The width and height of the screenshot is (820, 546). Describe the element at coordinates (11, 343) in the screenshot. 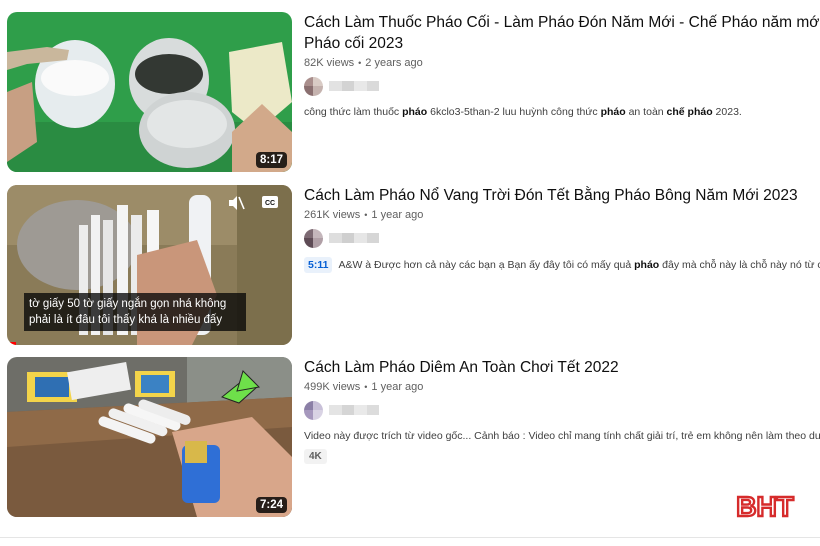

I see `watch-progress-bar` at that location.